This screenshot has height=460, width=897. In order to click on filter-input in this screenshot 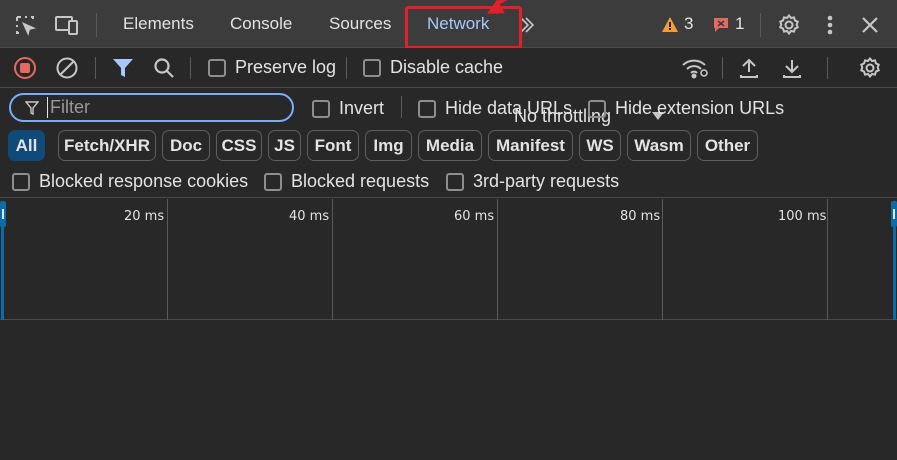, I will do `click(162, 107)`.